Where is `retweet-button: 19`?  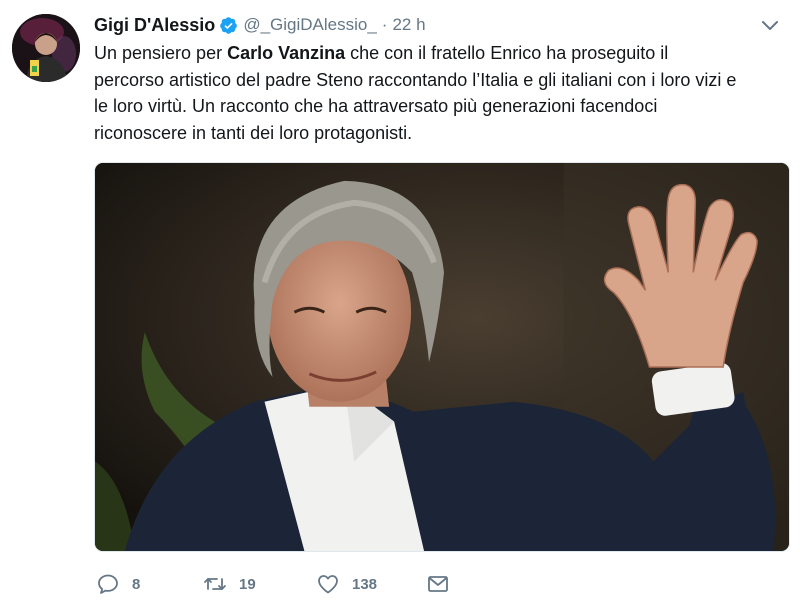 retweet-button: 19 is located at coordinates (229, 584).